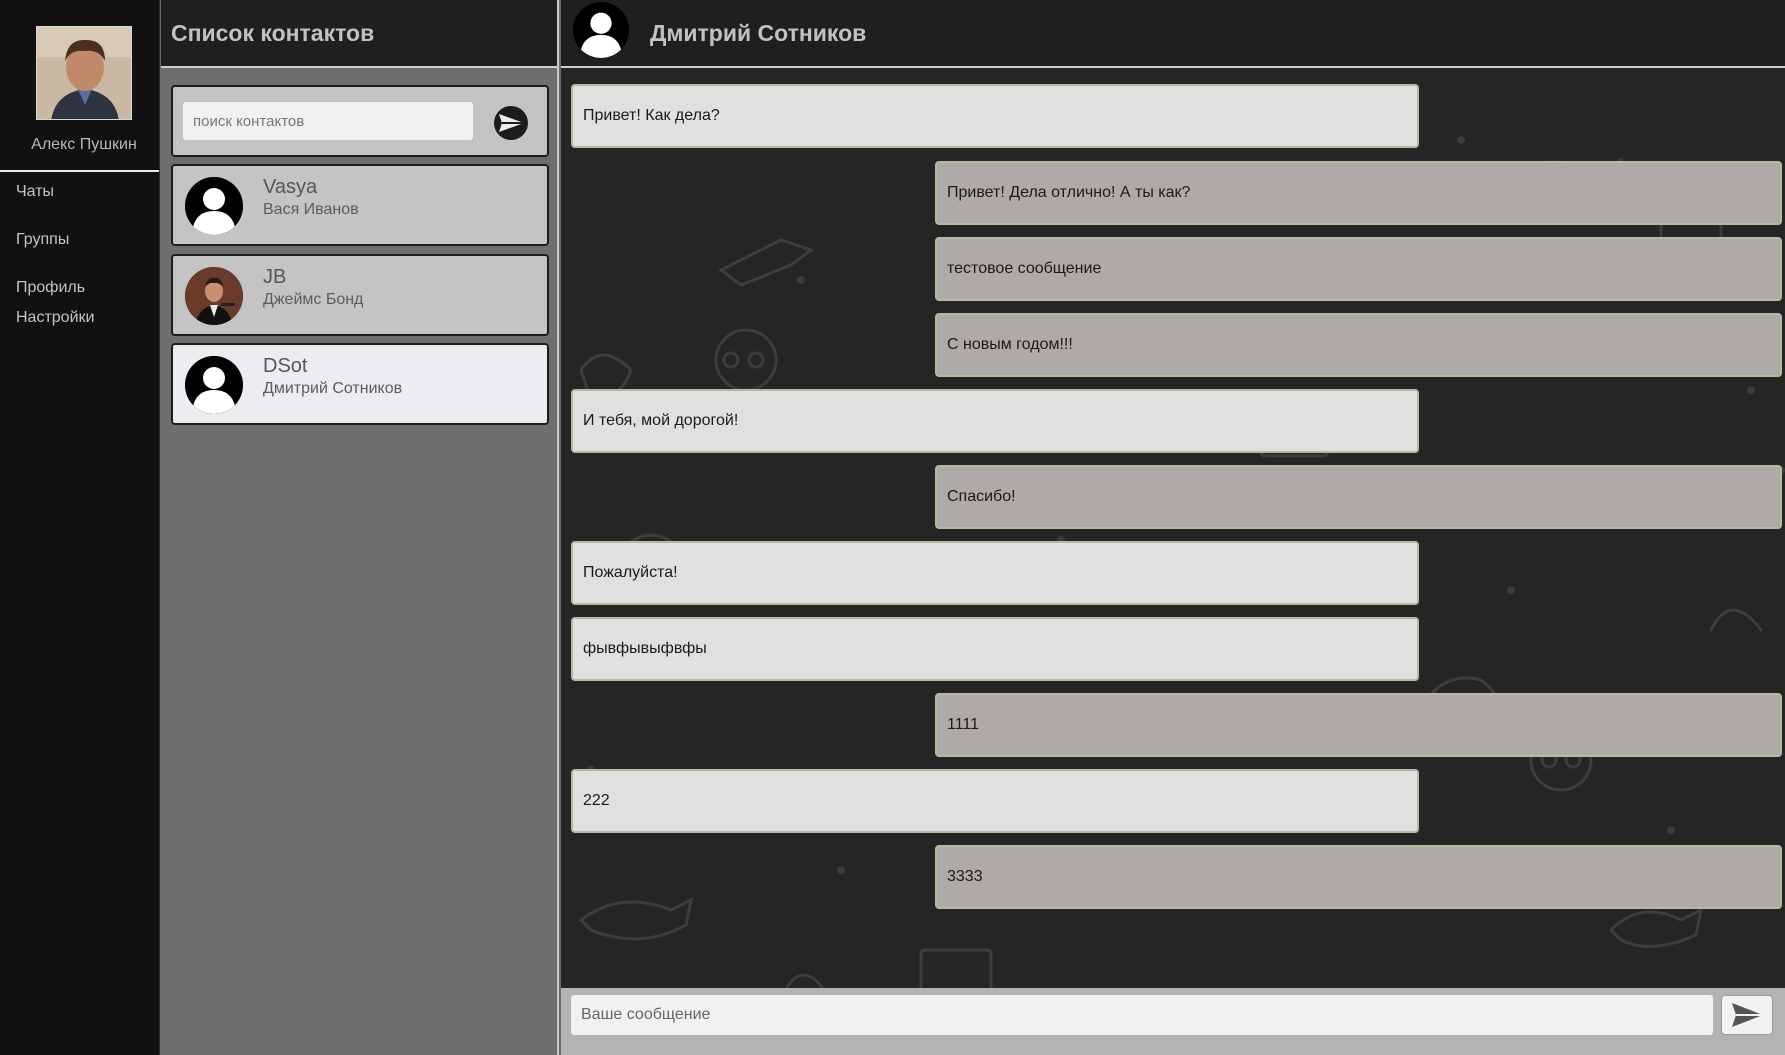  I want to click on contacts-header: Список контактов, so click(359, 34).